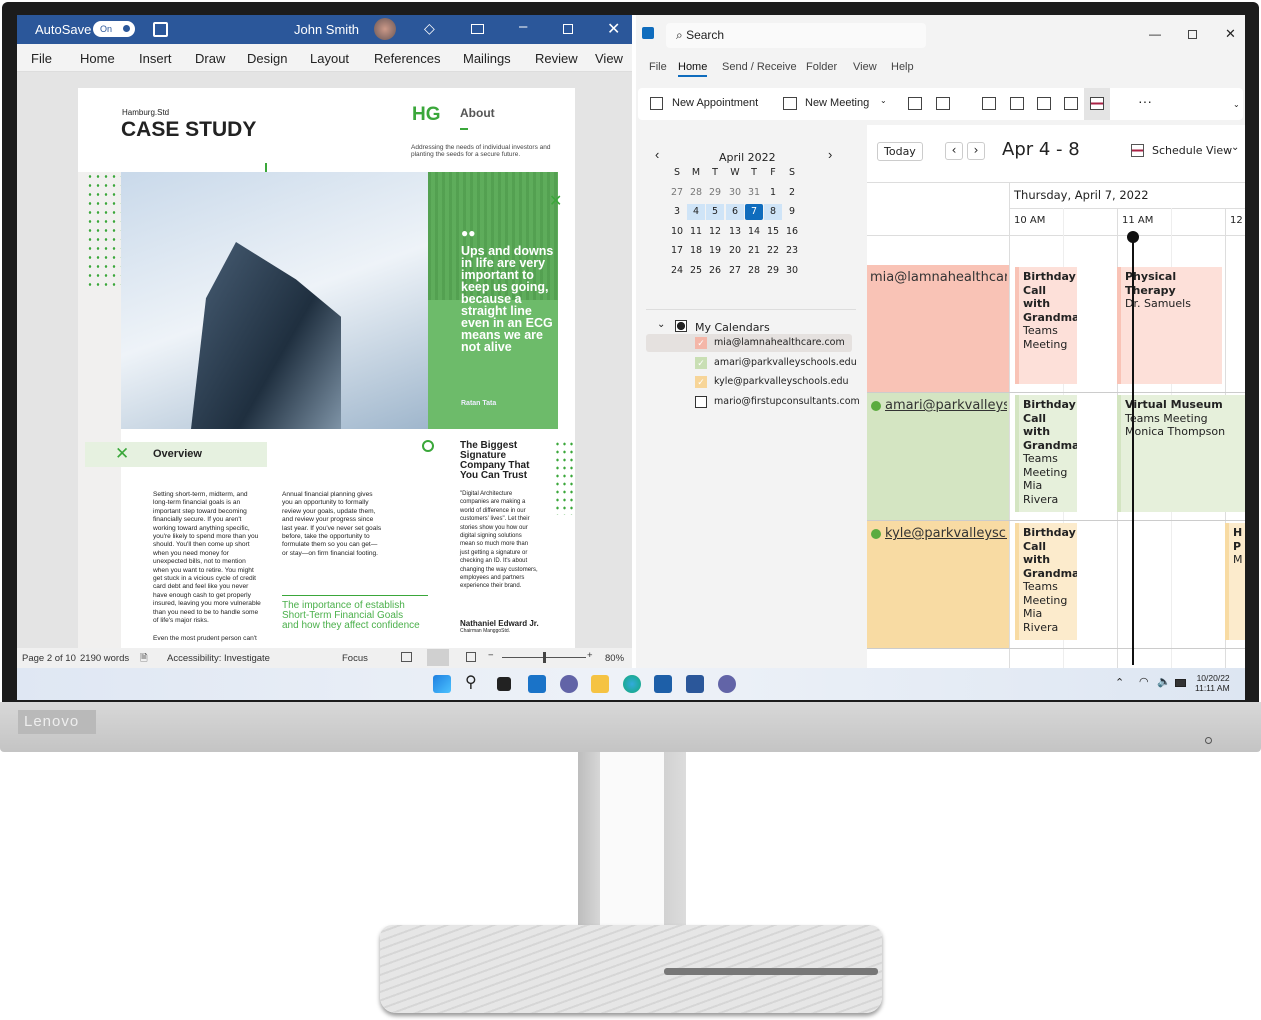  What do you see at coordinates (677, 271) in the screenshot?
I see `mini-cal-day: 24` at bounding box center [677, 271].